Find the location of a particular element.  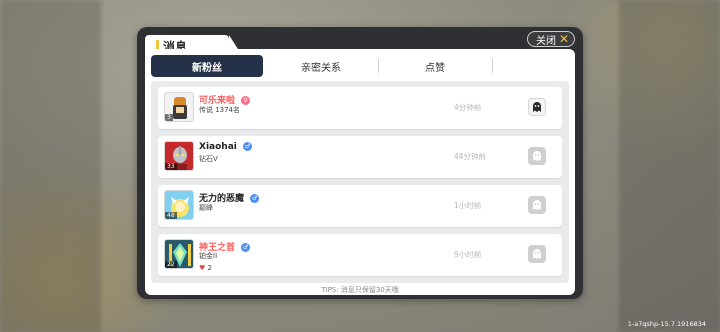

female-icon: ♀ is located at coordinates (246, 100).